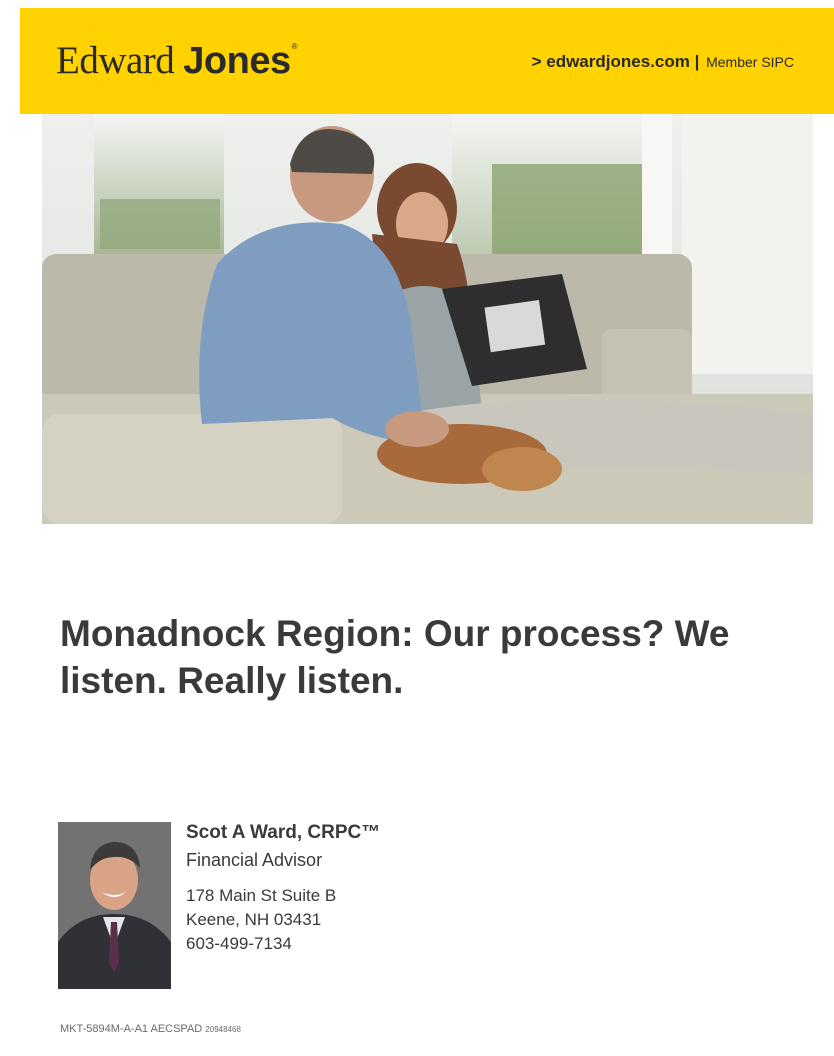 The image size is (834, 1056). I want to click on registered-mark: ®, so click(294, 46).